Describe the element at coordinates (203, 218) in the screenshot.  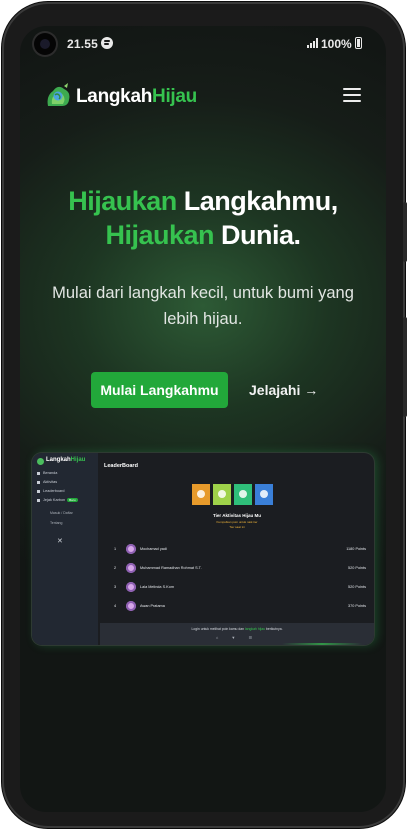
I see `hero-title: Hijaukan Langkahmu, Hijaukan Dunia.` at that location.